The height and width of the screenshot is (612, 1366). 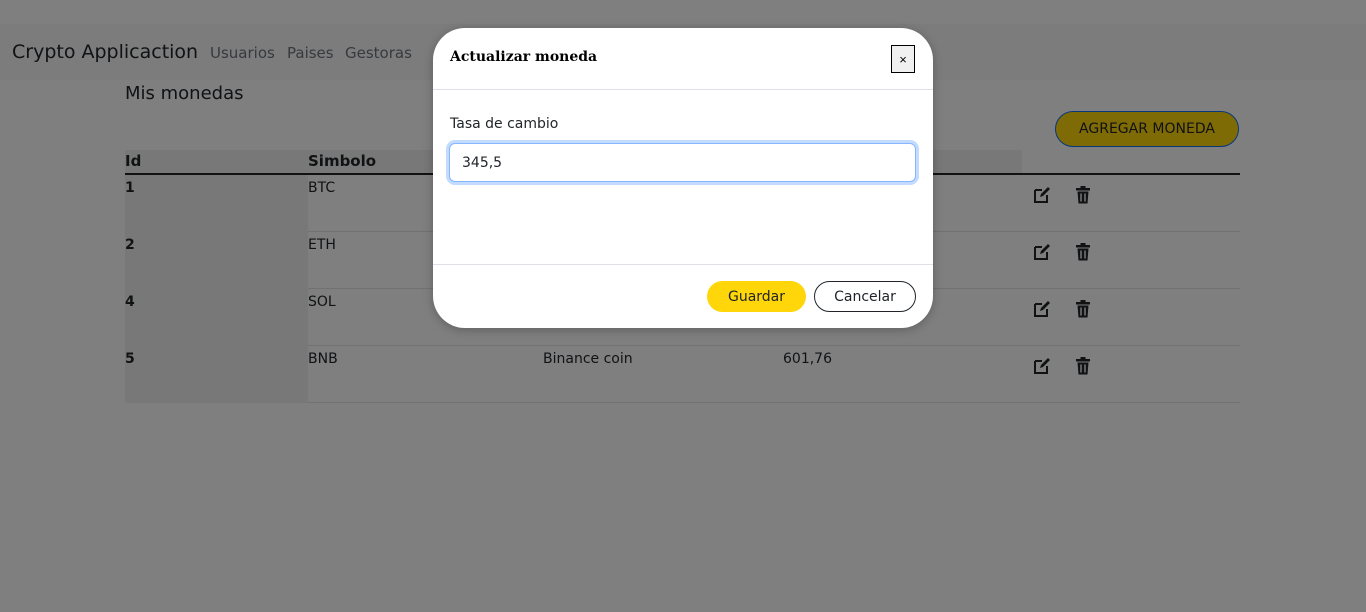 I want to click on exchange-rate-input, so click(x=682, y=162).